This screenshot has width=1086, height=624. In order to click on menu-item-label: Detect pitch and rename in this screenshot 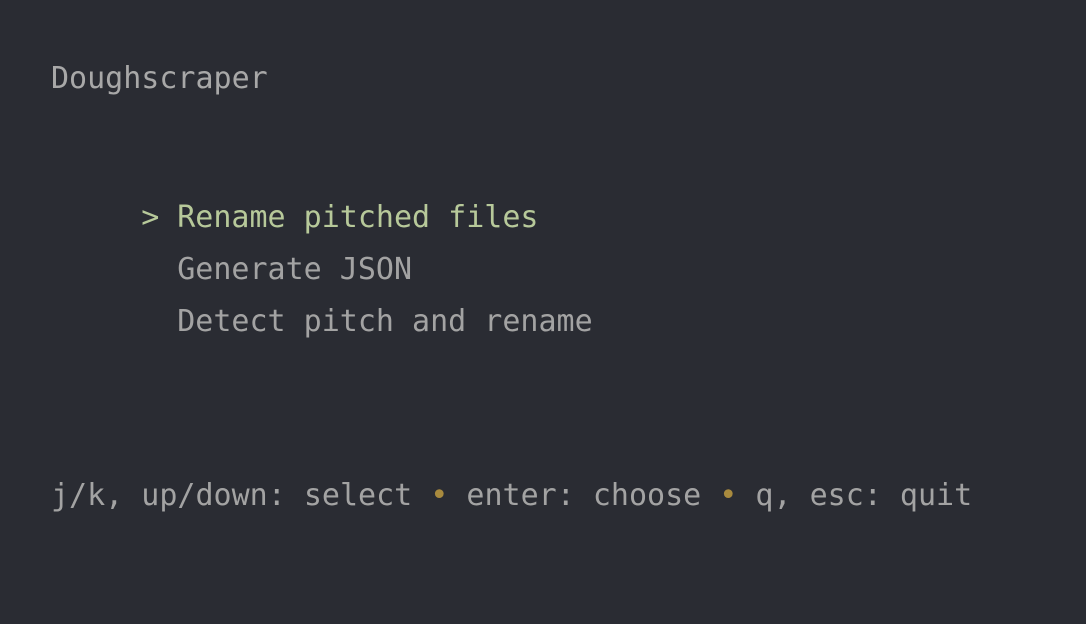, I will do `click(385, 321)`.